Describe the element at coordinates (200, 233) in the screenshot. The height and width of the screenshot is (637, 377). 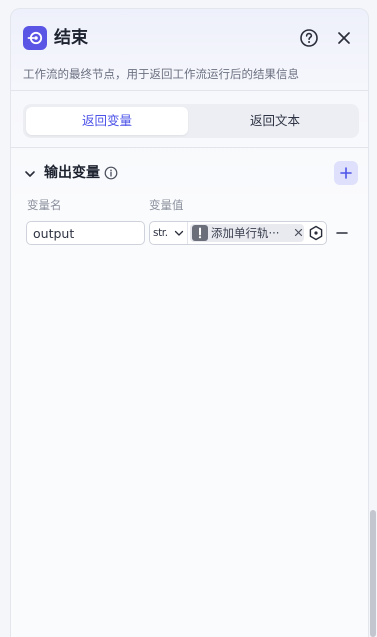
I see `exclamation-icon` at that location.